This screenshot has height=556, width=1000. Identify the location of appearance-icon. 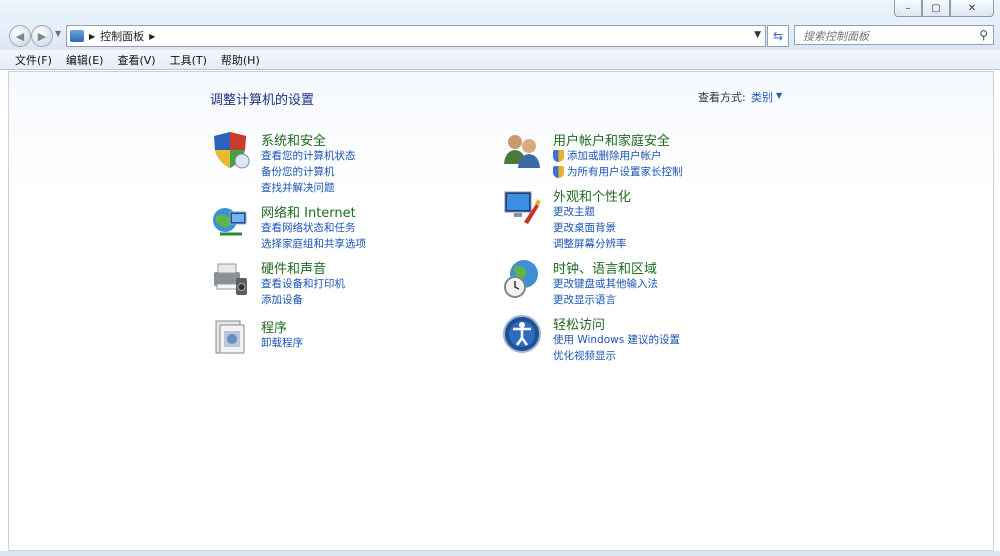
(522, 206).